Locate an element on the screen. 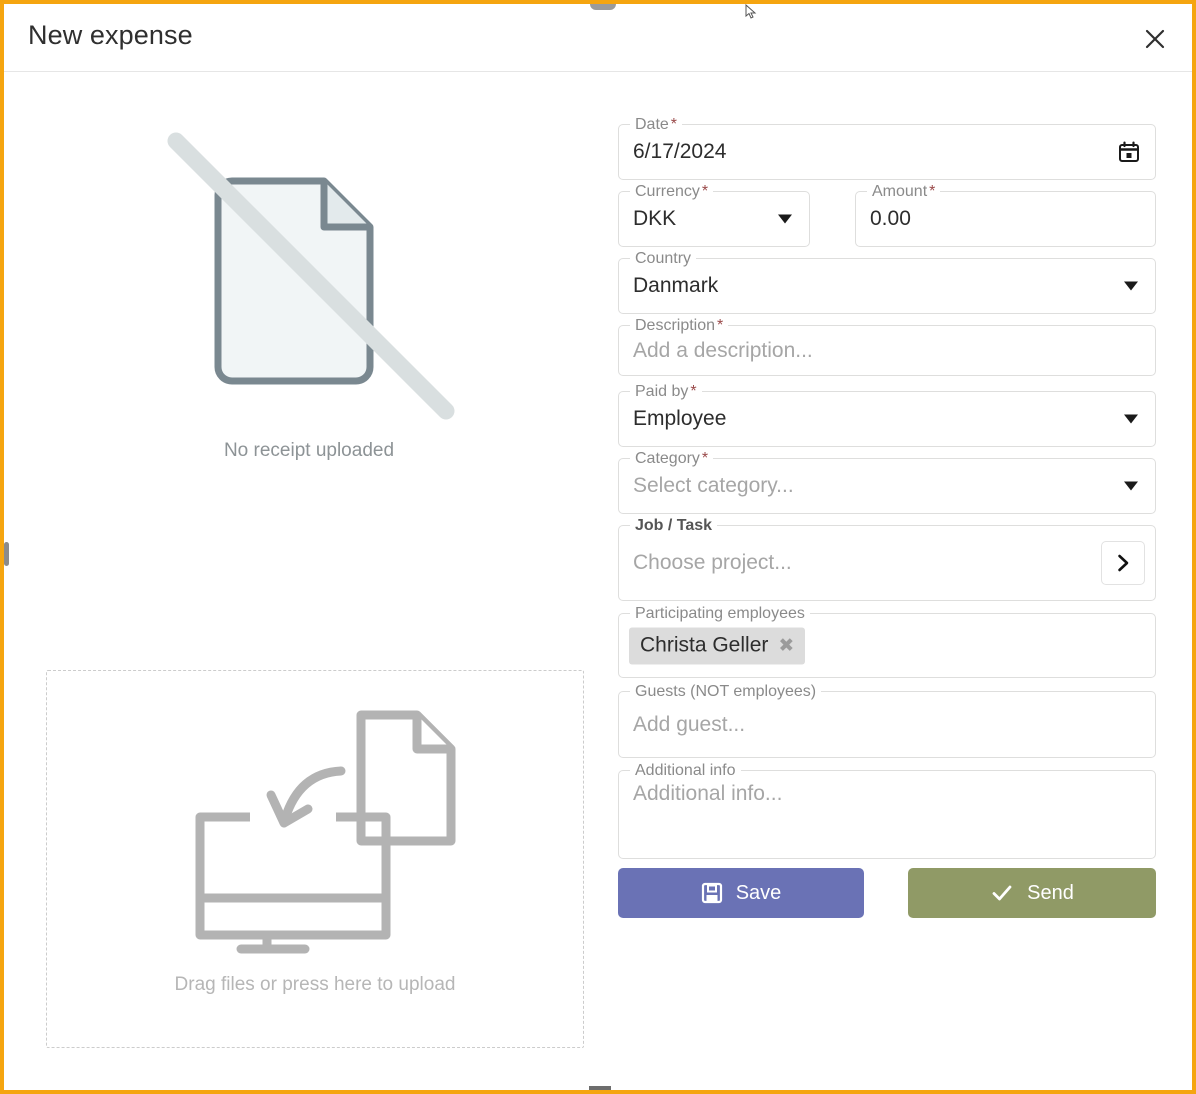 The image size is (1196, 1094). page-top-scroll-fragment is located at coordinates (603, 7).